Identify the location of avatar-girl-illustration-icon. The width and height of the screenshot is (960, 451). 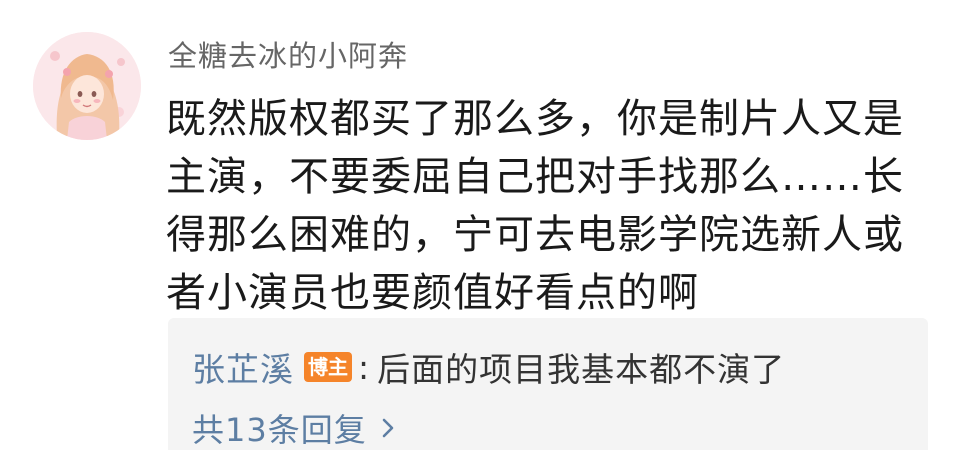
(87, 86).